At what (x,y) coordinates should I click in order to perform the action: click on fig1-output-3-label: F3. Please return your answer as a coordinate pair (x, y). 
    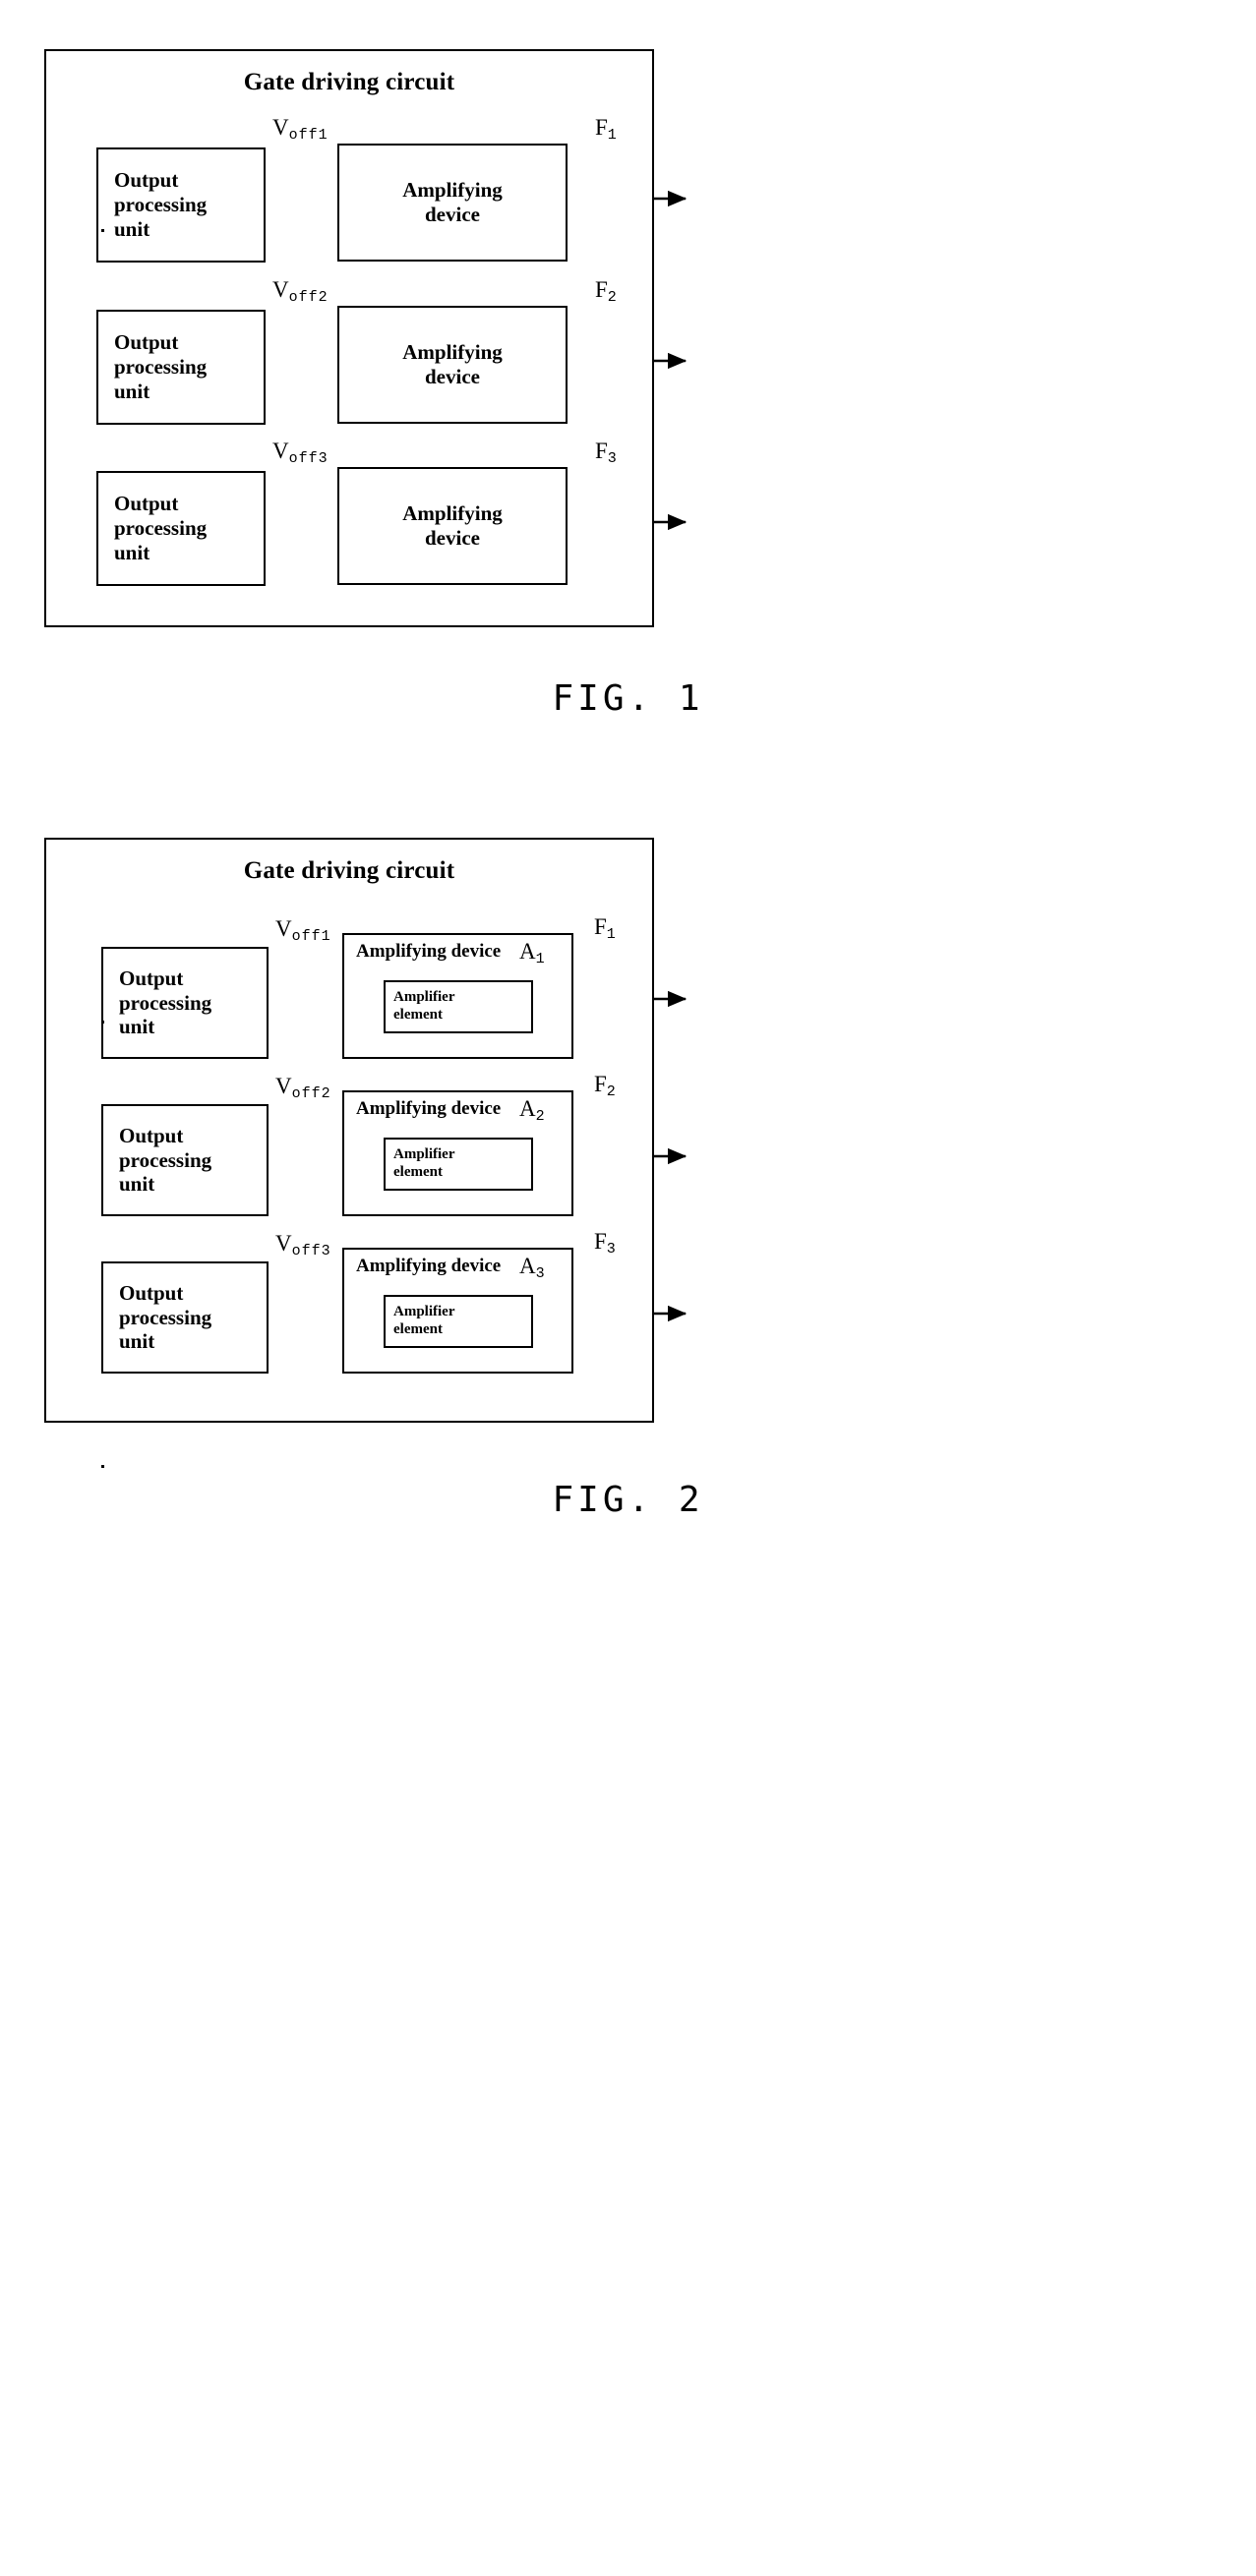
    Looking at the image, I should click on (606, 453).